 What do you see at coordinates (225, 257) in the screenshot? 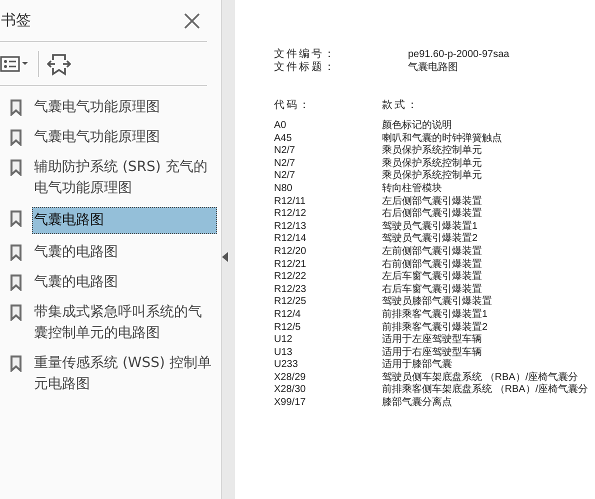
I see `collapse-arrow-icon` at bounding box center [225, 257].